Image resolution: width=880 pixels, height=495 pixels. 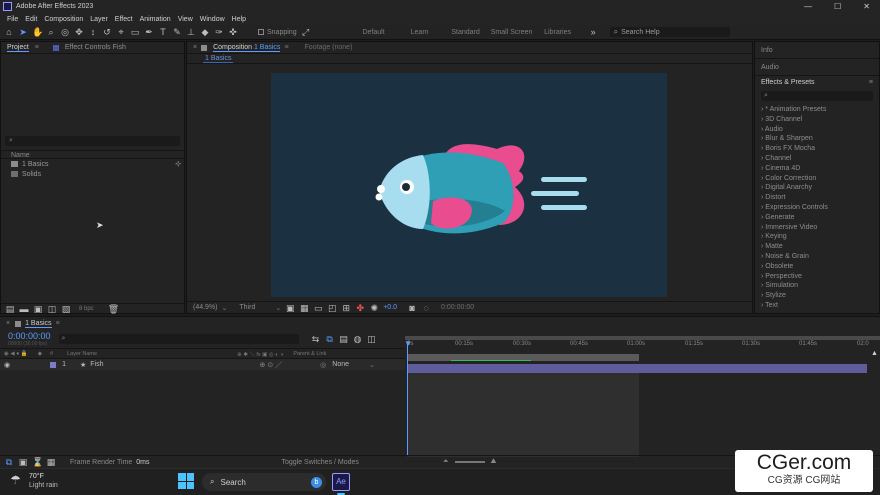 What do you see at coordinates (92, 164) in the screenshot?
I see `list-item: 1 Basics ⊹` at bounding box center [92, 164].